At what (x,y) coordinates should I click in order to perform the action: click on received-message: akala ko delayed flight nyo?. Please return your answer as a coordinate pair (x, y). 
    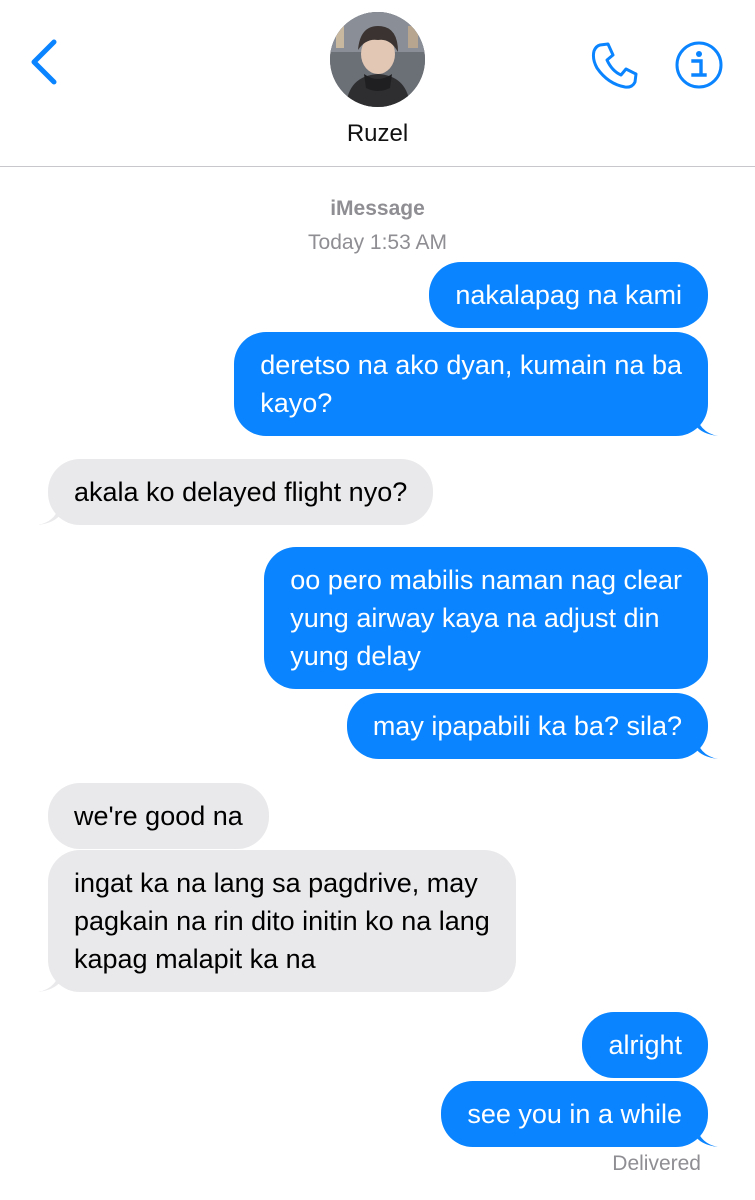
    Looking at the image, I should click on (236, 492).